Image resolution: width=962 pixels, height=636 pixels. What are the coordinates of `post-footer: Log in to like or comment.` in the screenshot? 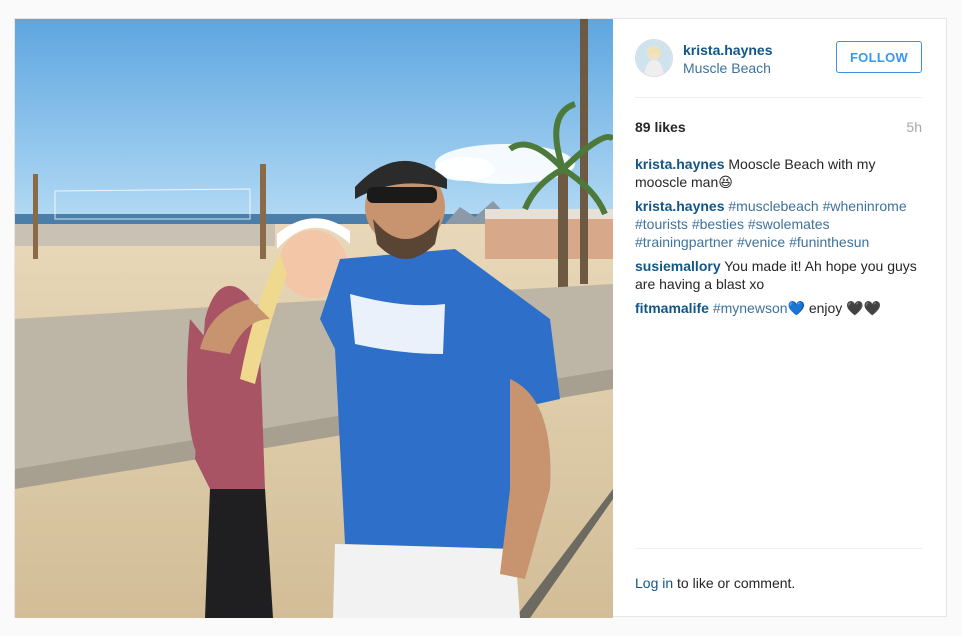 It's located at (778, 582).